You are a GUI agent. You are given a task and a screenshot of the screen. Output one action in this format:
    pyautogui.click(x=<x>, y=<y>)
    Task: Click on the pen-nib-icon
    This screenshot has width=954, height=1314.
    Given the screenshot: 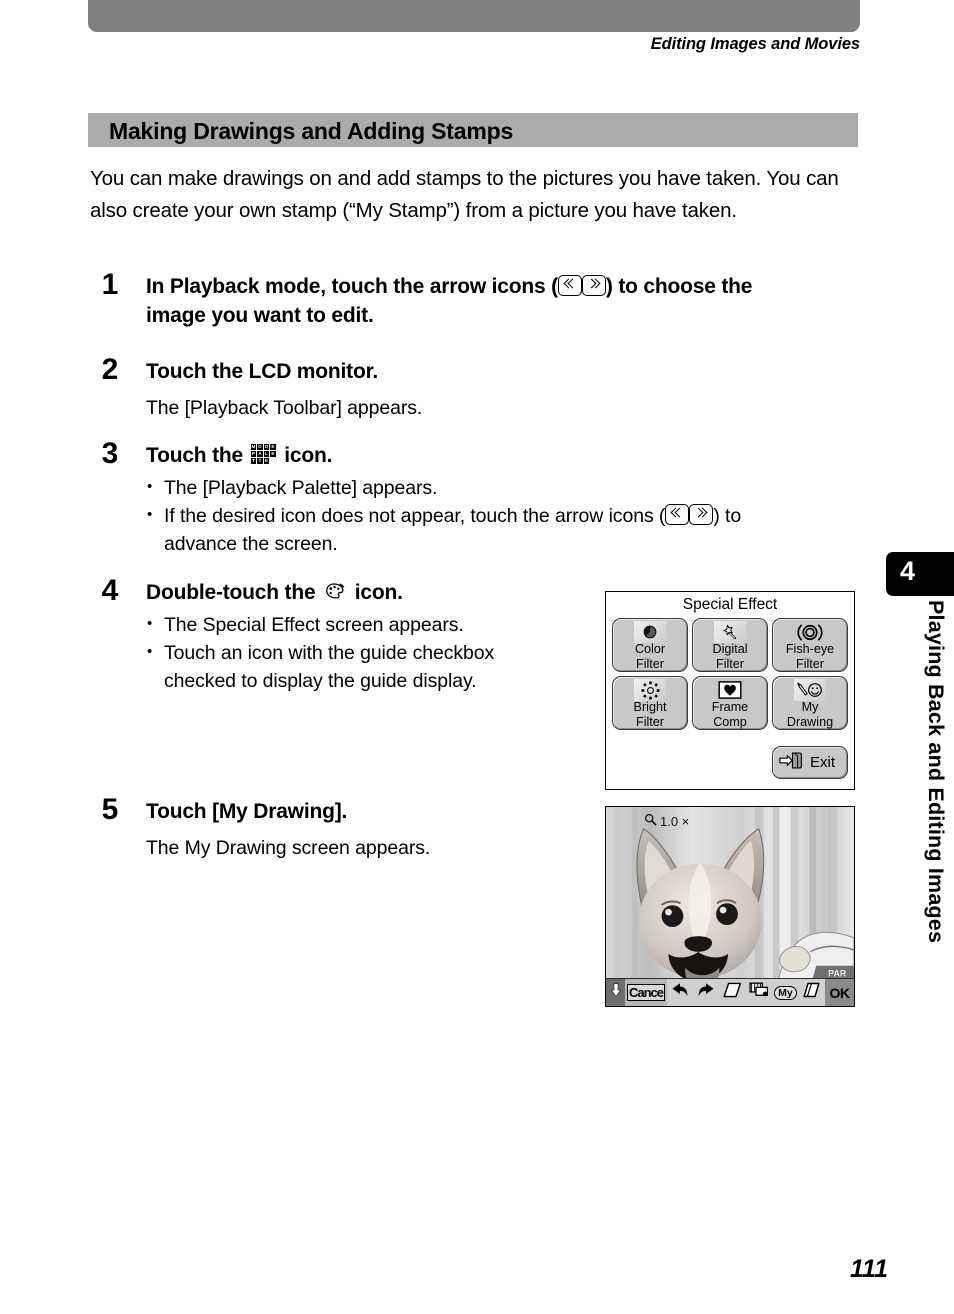 What is the action you would take?
    pyautogui.click(x=732, y=992)
    